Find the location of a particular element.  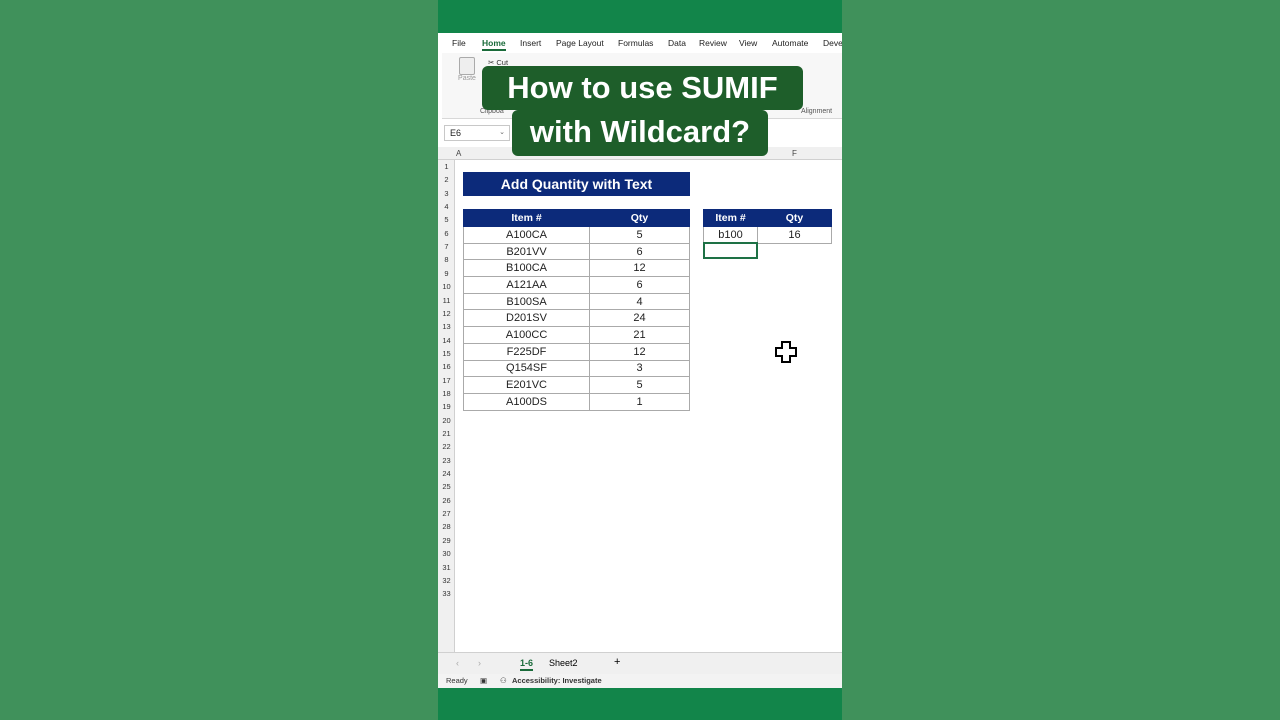

table-row: D201SV 24 is located at coordinates (576, 318).